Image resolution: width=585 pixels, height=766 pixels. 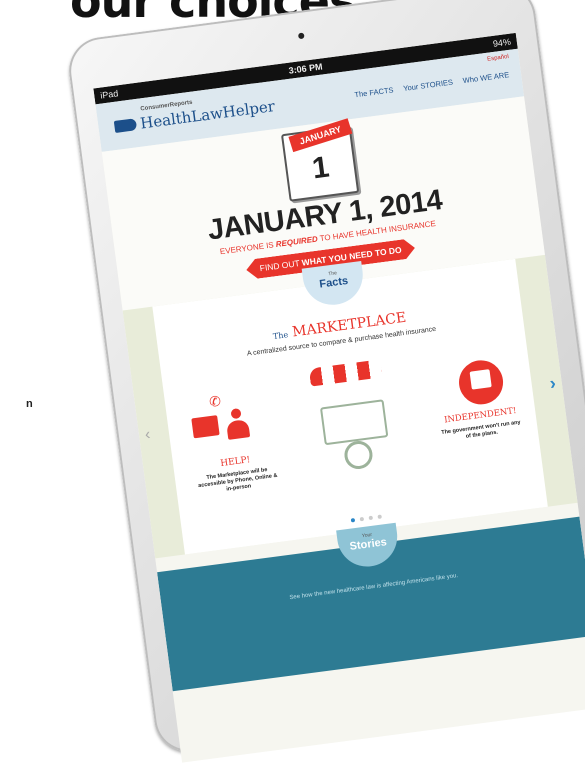 I want to click on computer-icon, so click(x=205, y=427).